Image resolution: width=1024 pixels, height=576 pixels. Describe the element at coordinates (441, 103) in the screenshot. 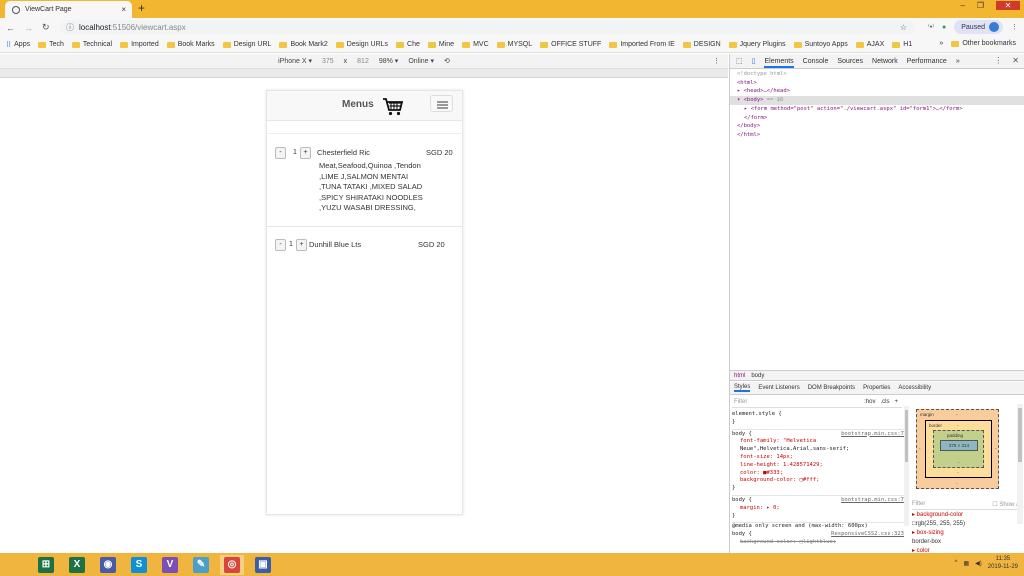

I see `hamburger-menu-button` at that location.